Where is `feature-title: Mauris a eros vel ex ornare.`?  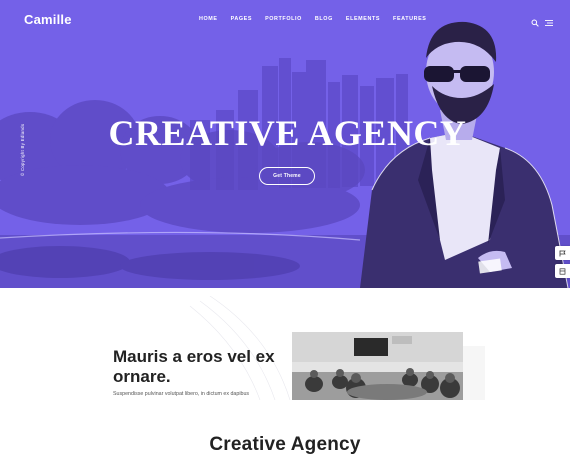 feature-title: Mauris a eros vel ex ornare. is located at coordinates (194, 366).